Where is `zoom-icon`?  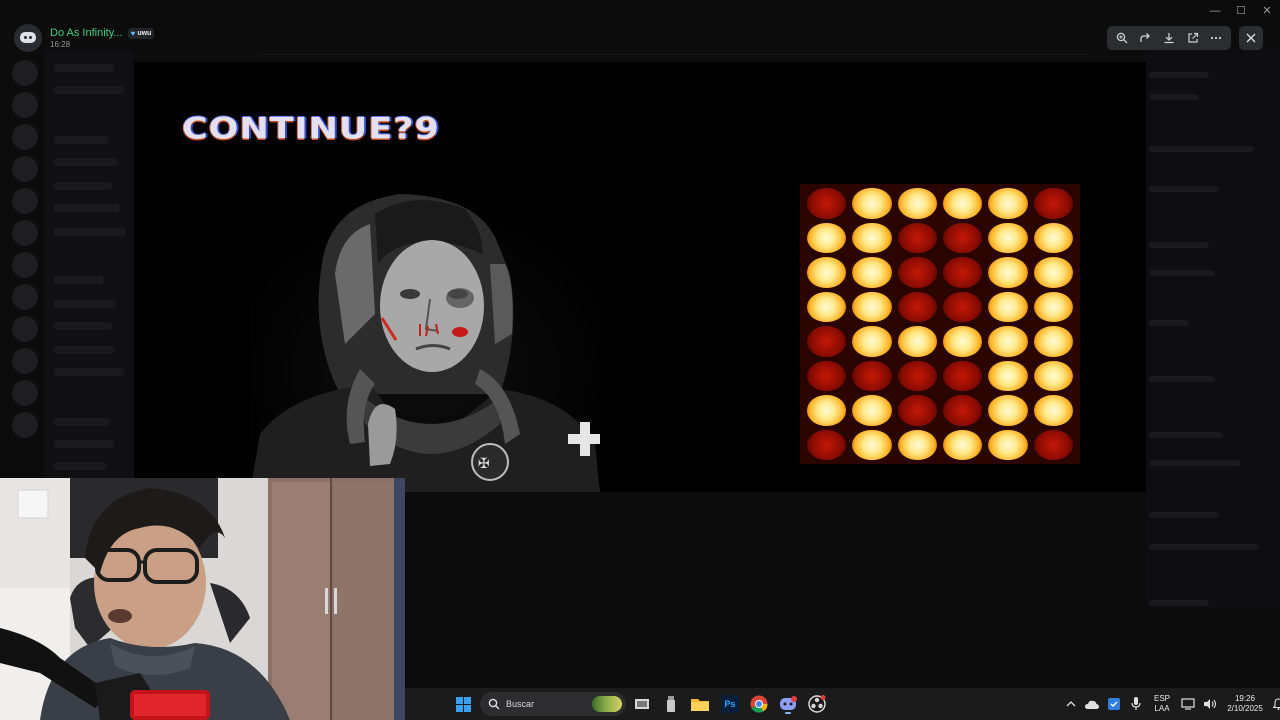
zoom-icon is located at coordinates (1122, 38).